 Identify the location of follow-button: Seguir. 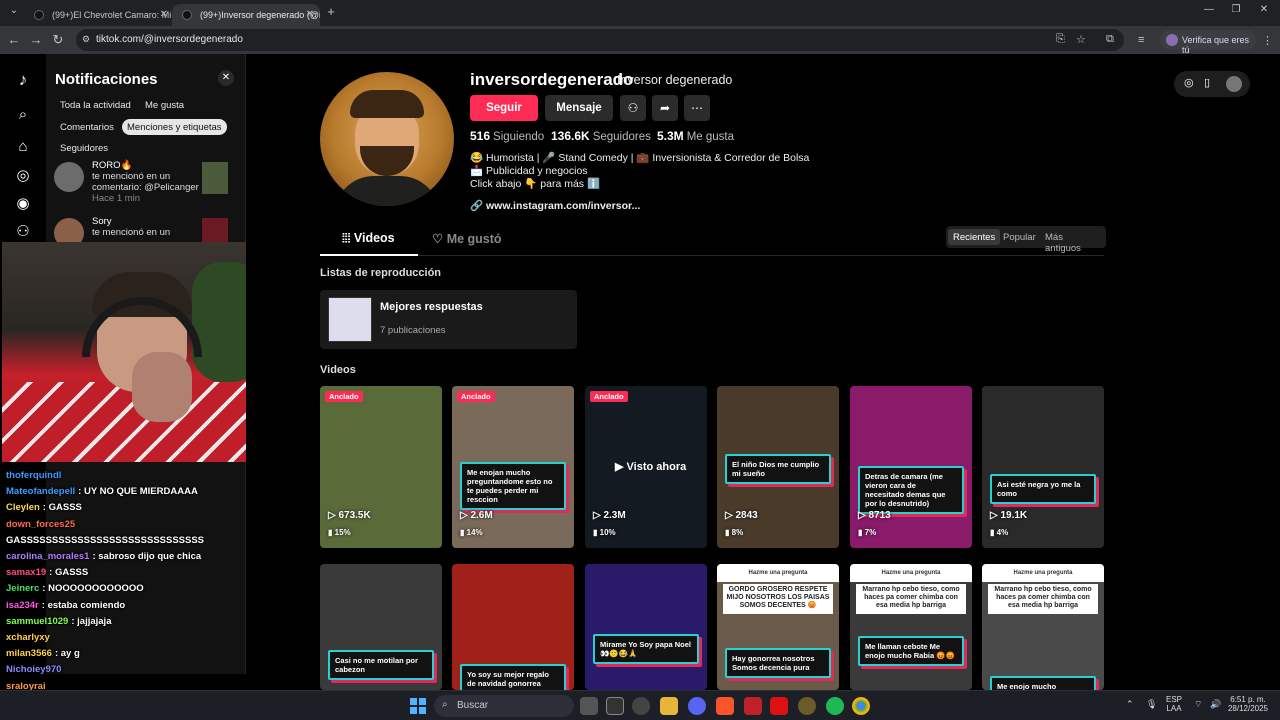
(504, 108).